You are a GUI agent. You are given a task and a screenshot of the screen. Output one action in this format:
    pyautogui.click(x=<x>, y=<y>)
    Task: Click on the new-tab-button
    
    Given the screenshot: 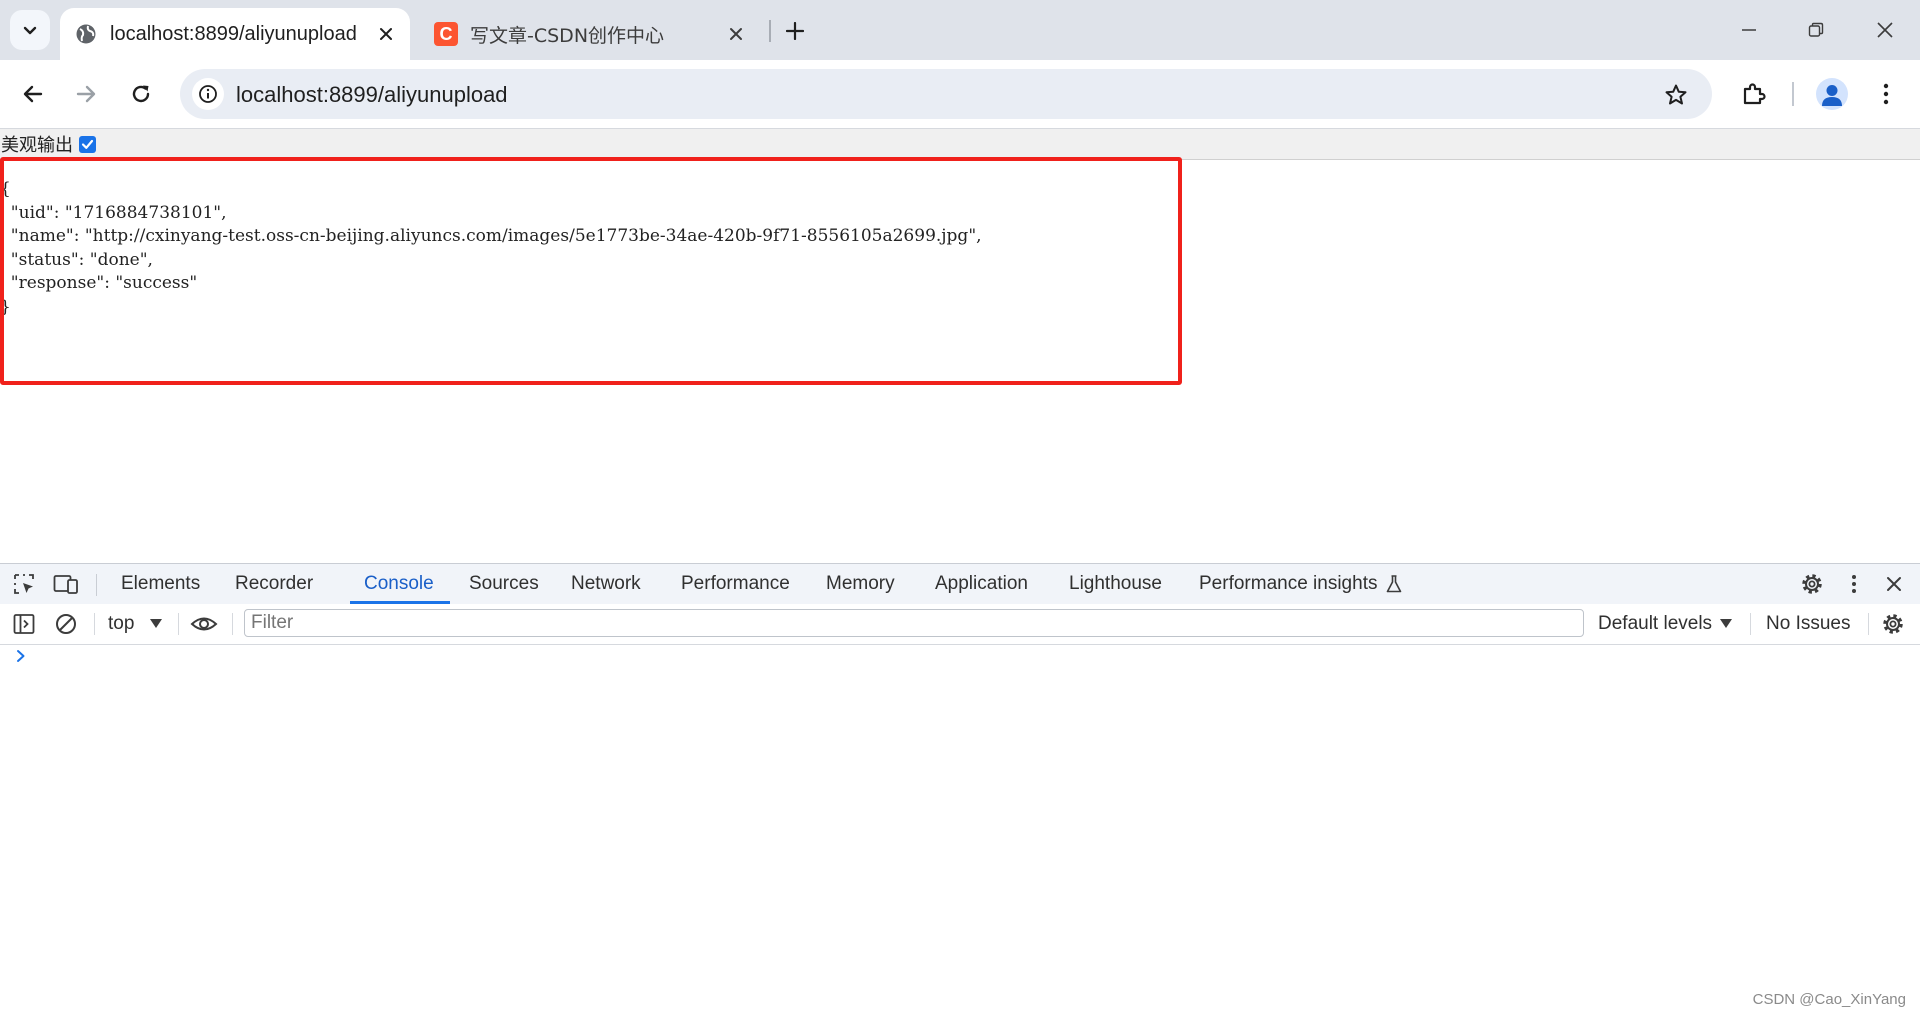 What is the action you would take?
    pyautogui.click(x=795, y=31)
    